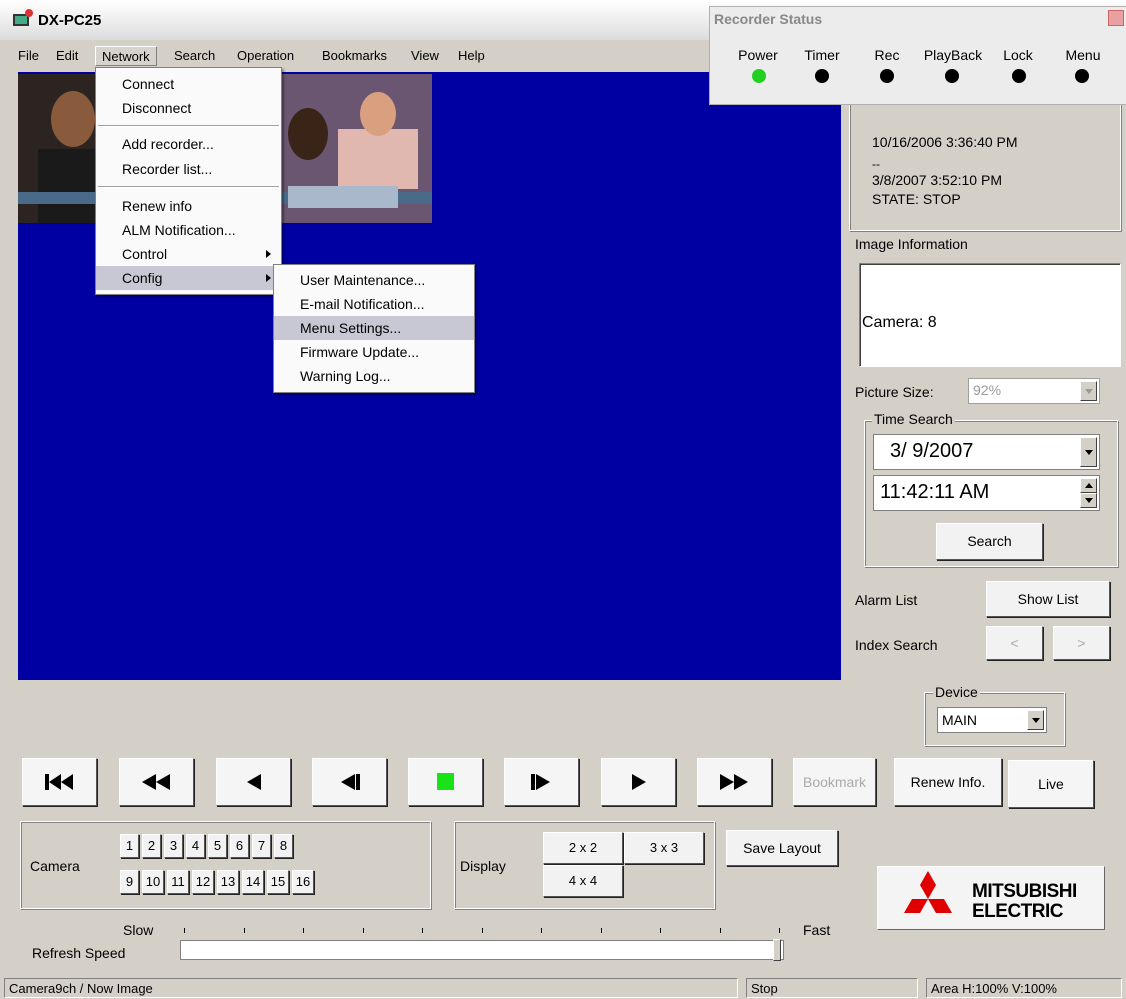  I want to click on camera-6-button: 6, so click(239, 846).